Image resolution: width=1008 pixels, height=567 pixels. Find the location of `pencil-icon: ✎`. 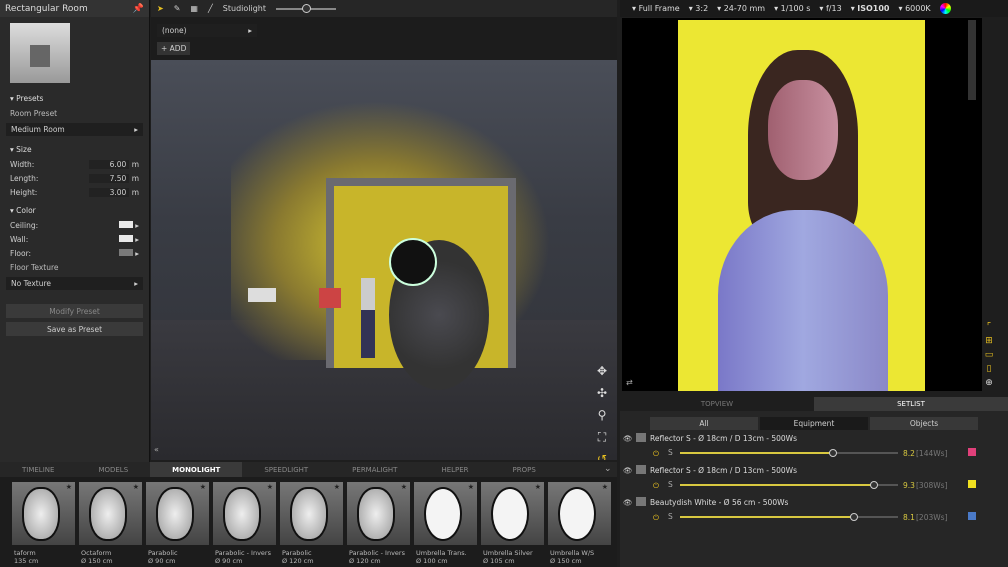

pencil-icon: ✎ is located at coordinates (177, 8).